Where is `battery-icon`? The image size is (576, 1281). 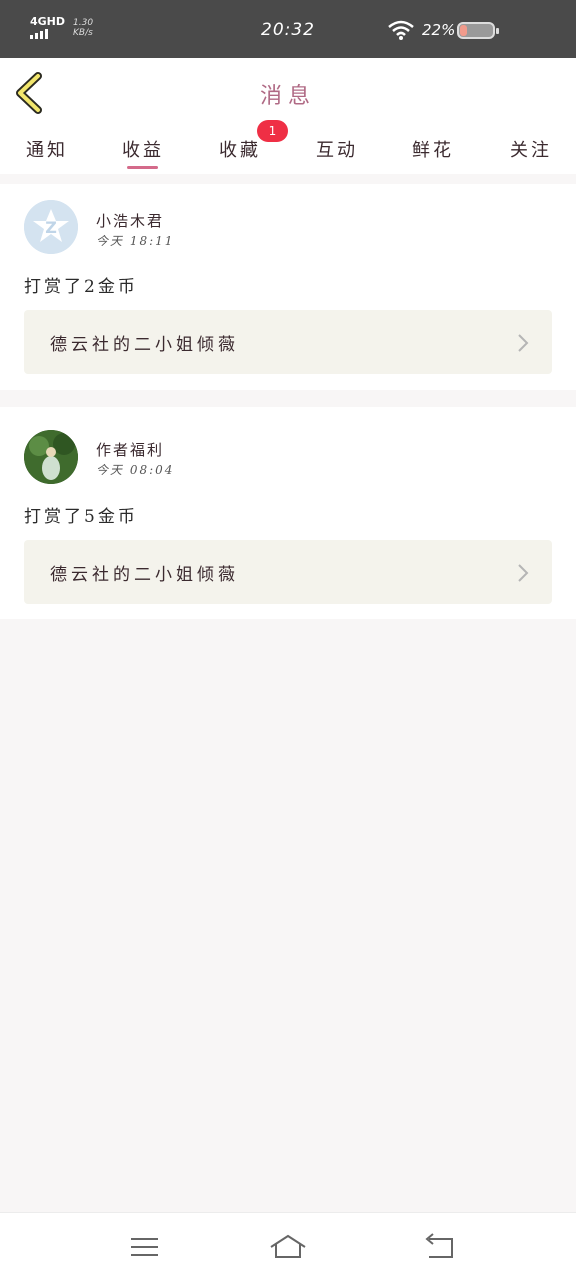
battery-icon is located at coordinates (478, 30).